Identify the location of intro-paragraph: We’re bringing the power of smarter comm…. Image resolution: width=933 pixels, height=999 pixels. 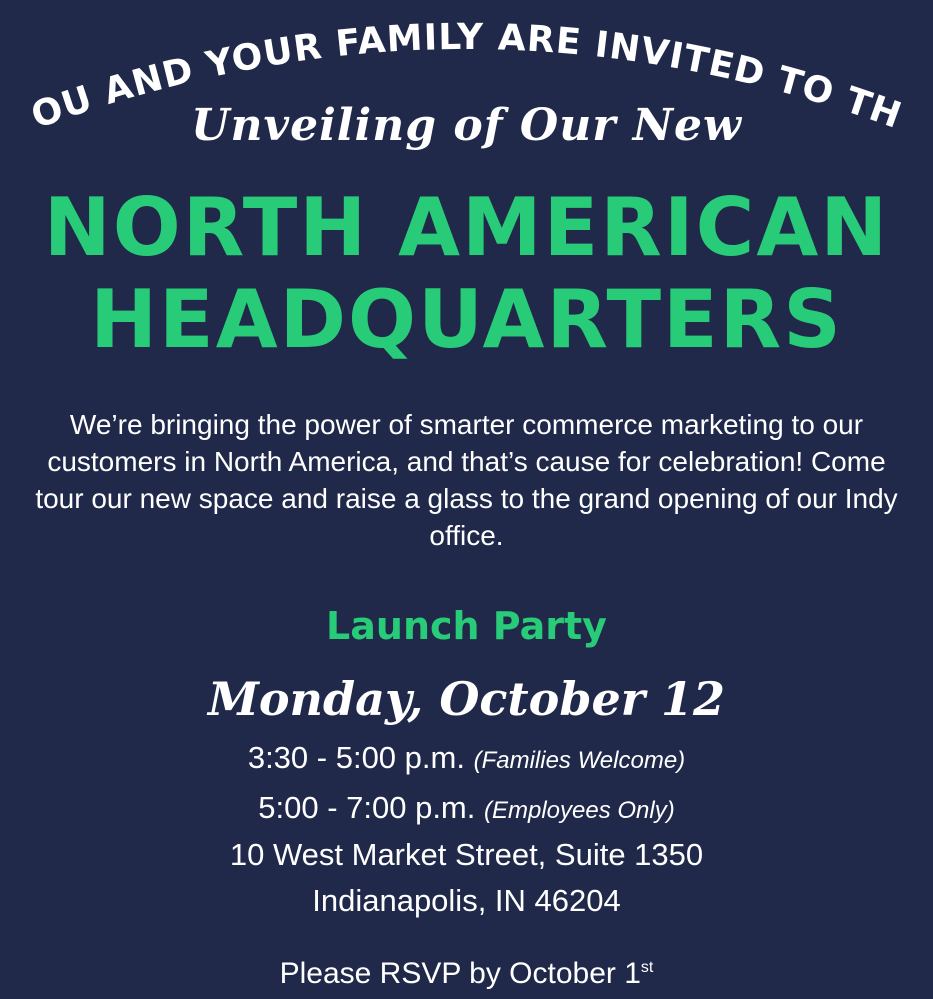
(466, 480).